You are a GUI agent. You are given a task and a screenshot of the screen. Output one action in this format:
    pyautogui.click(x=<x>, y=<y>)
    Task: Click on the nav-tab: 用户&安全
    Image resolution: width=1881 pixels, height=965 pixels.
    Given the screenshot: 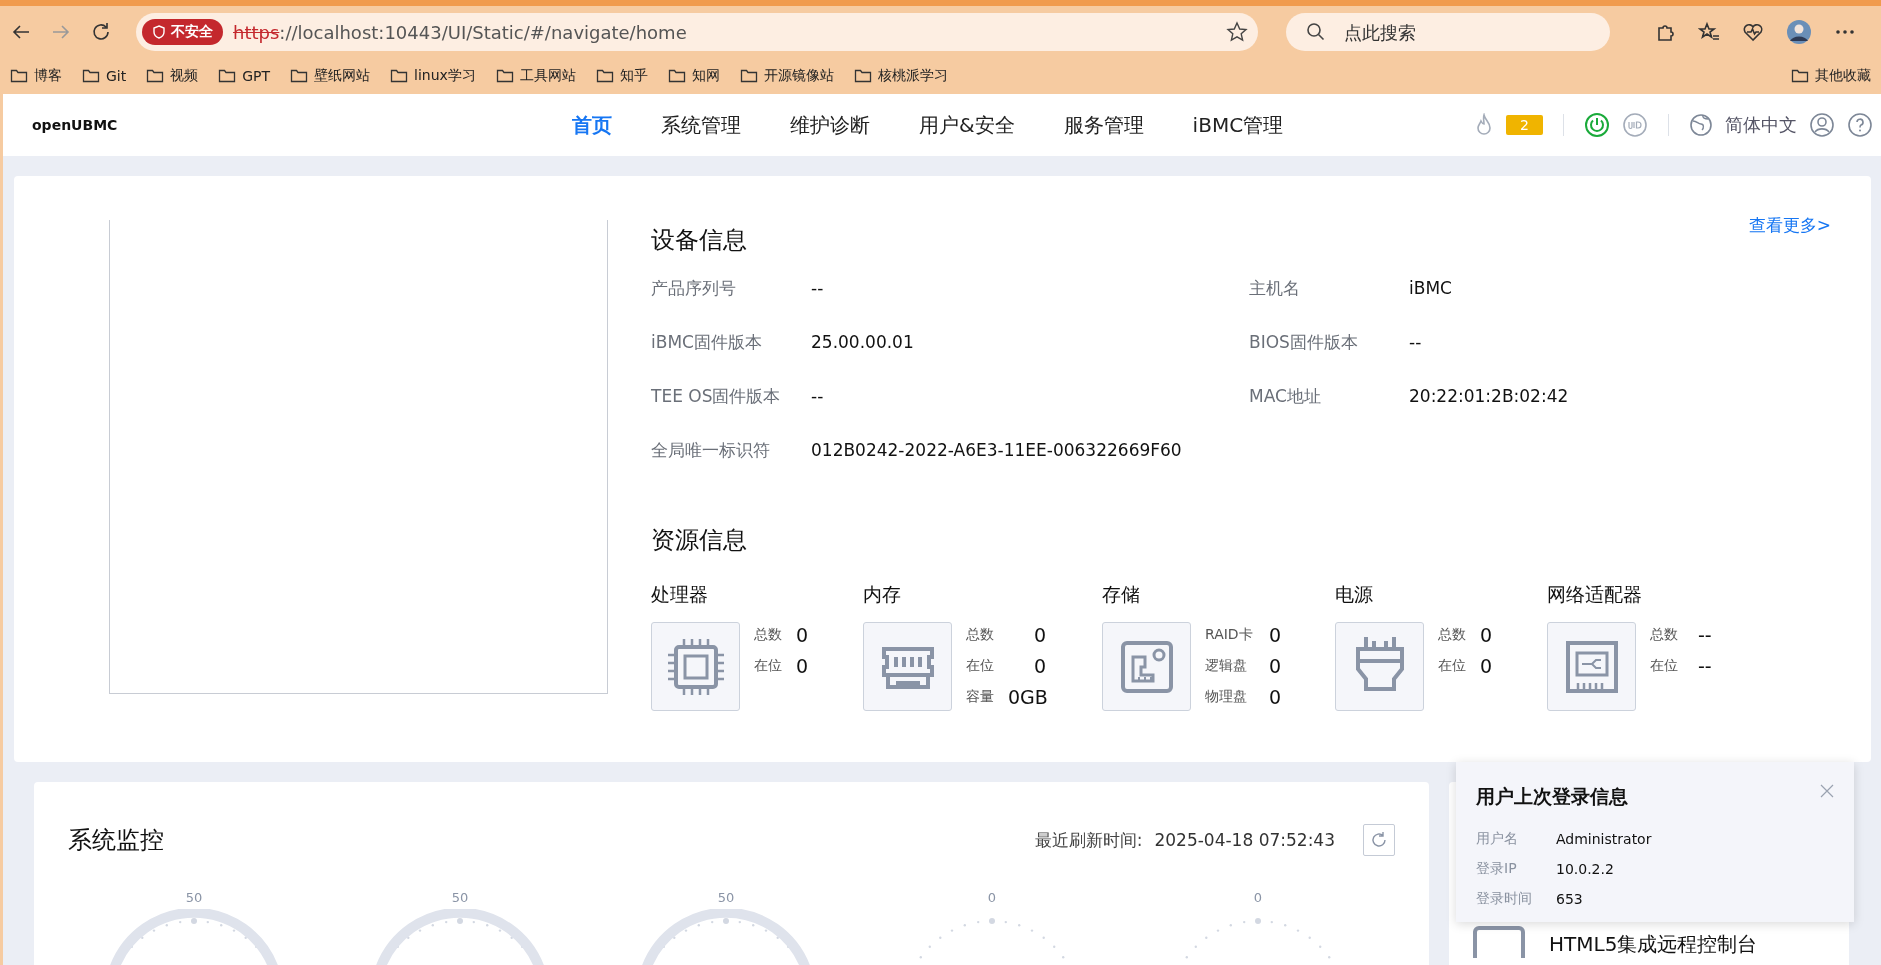 What is the action you would take?
    pyautogui.click(x=967, y=125)
    